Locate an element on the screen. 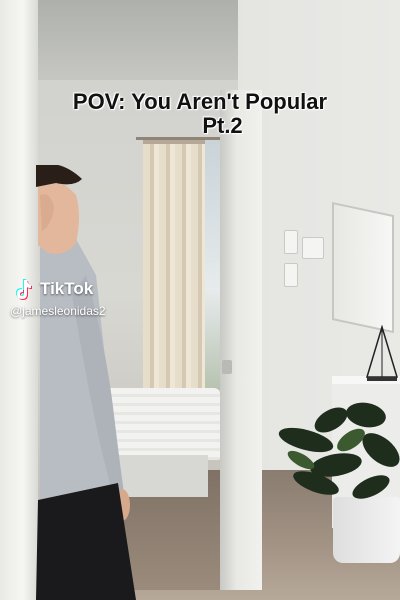 The width and height of the screenshot is (400, 600). video-caption: POV: You Aren't Popular Pt.2 is located at coordinates (200, 114).